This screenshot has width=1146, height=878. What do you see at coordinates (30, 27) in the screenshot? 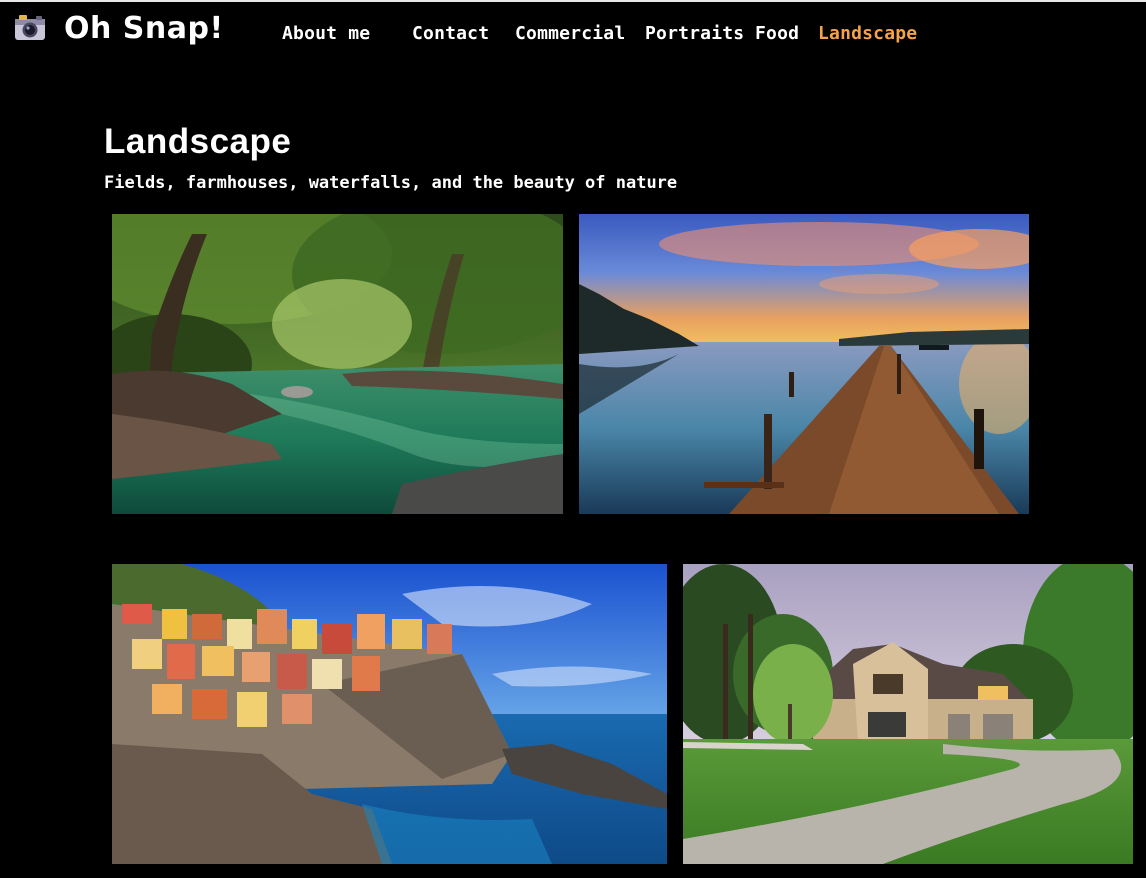
I see `camera-icon` at bounding box center [30, 27].